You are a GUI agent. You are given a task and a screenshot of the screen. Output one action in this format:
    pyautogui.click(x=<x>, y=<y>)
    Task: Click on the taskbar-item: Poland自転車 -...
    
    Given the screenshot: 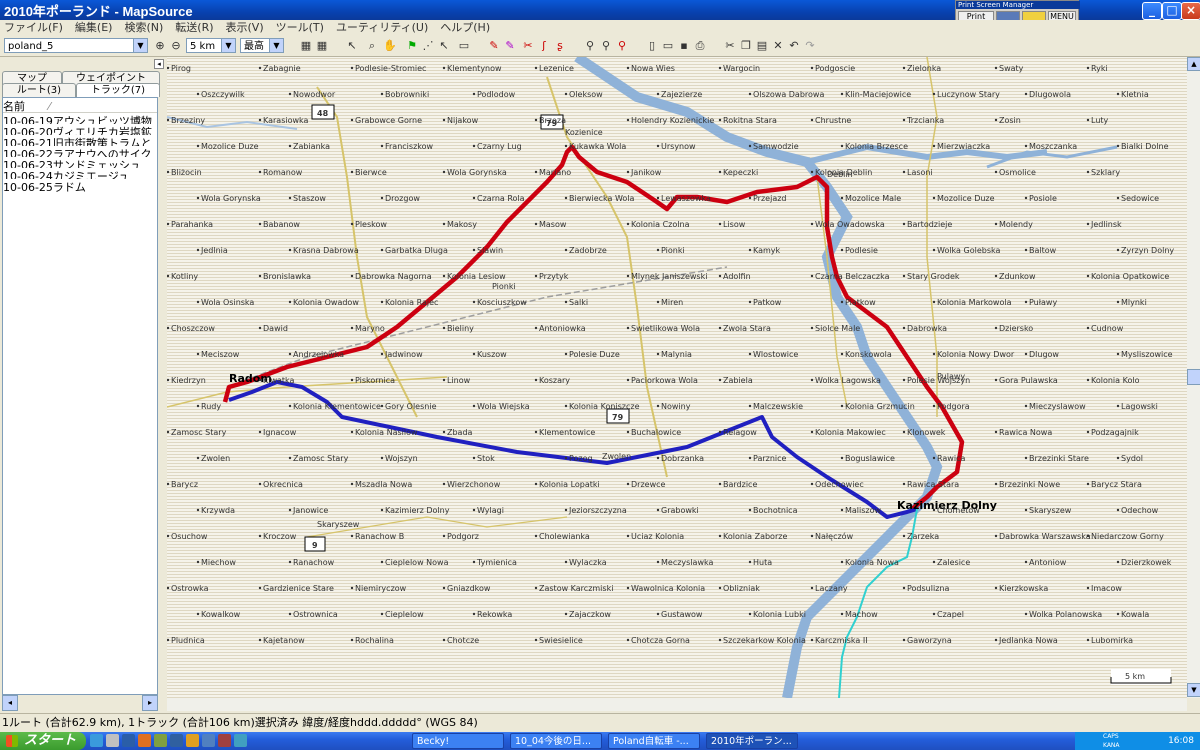 What is the action you would take?
    pyautogui.click(x=654, y=741)
    